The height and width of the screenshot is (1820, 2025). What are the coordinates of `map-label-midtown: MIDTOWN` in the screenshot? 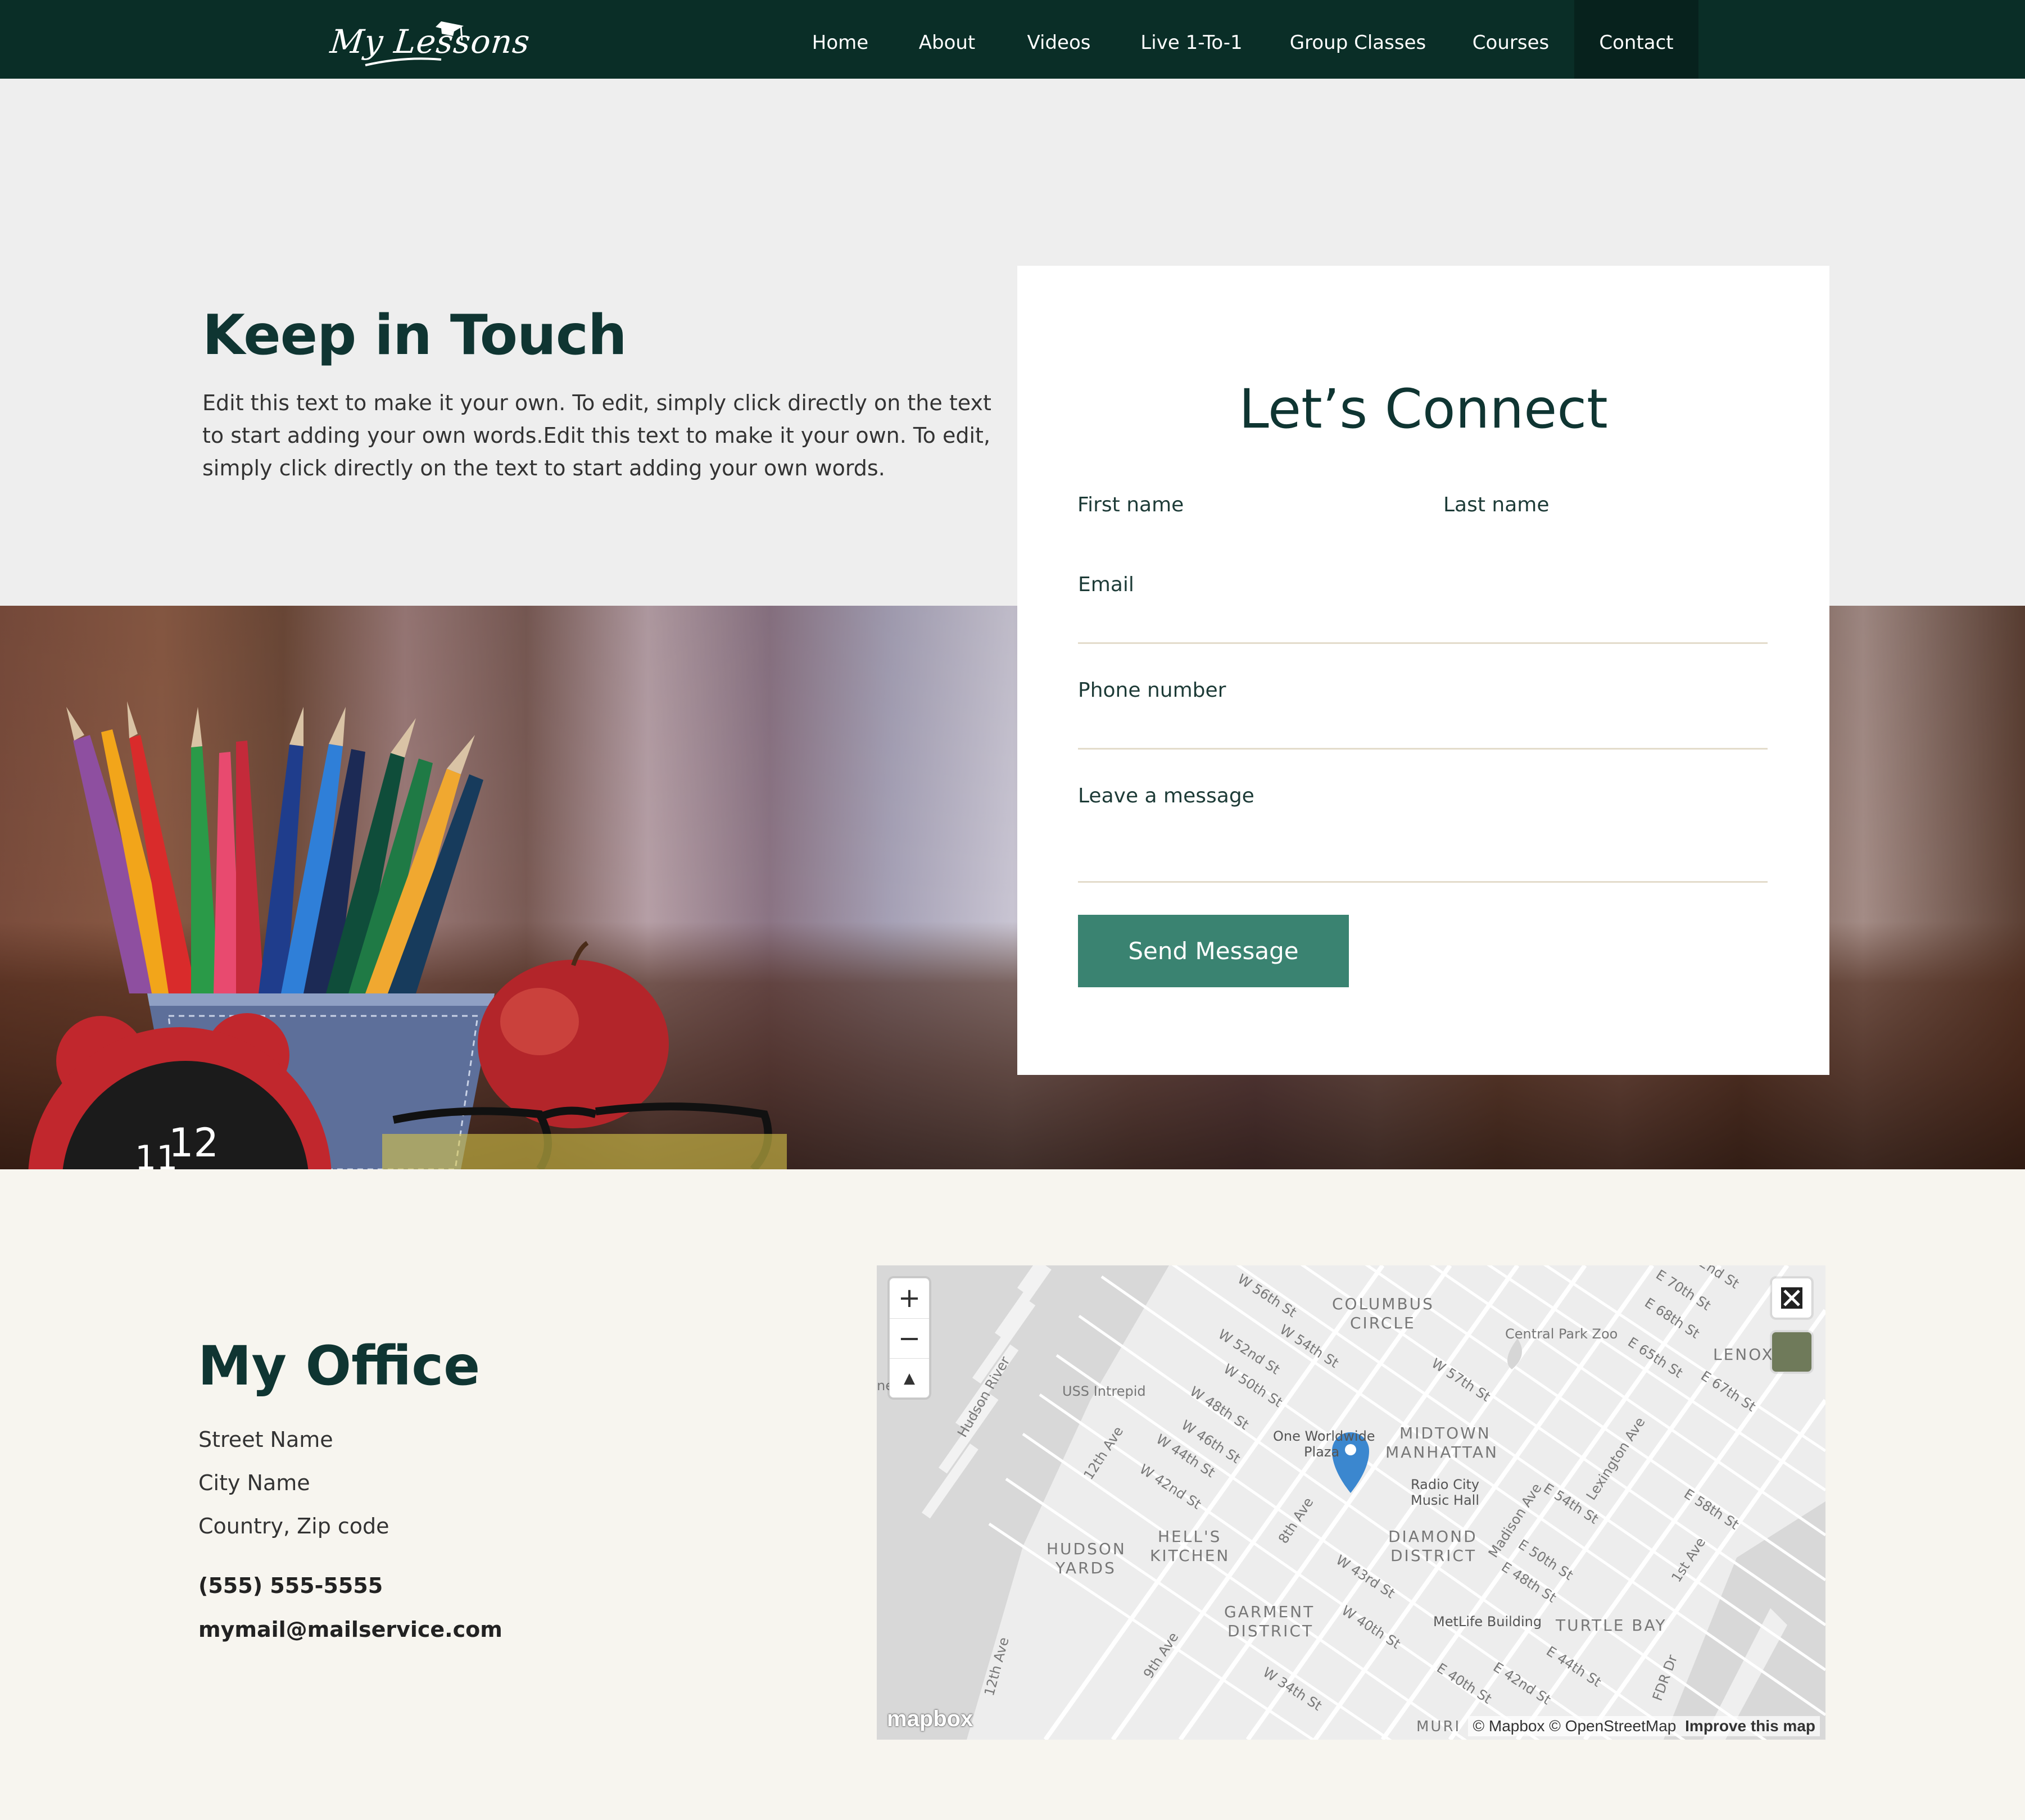 It's located at (1445, 1433).